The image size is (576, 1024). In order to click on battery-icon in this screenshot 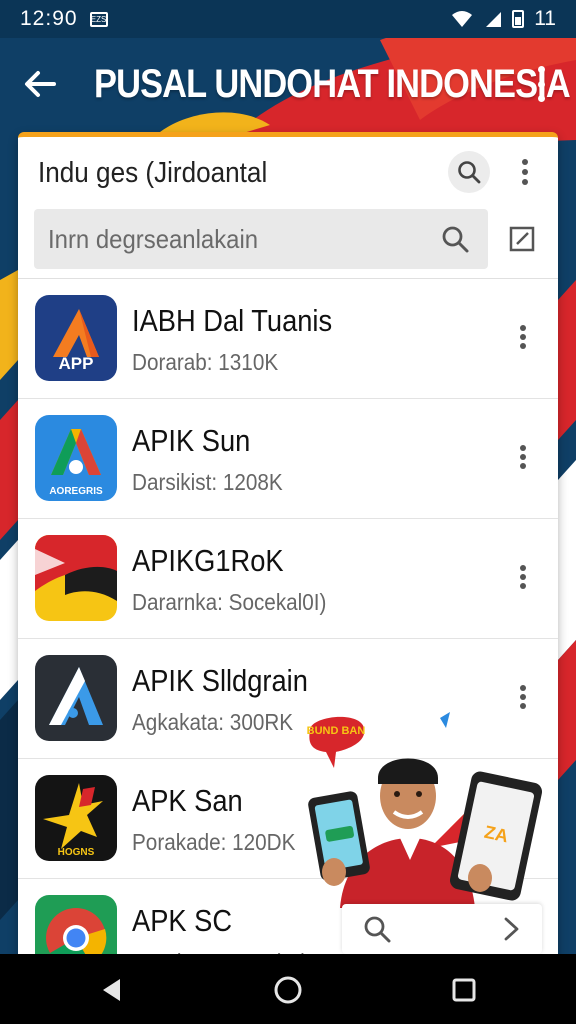, I will do `click(518, 19)`.